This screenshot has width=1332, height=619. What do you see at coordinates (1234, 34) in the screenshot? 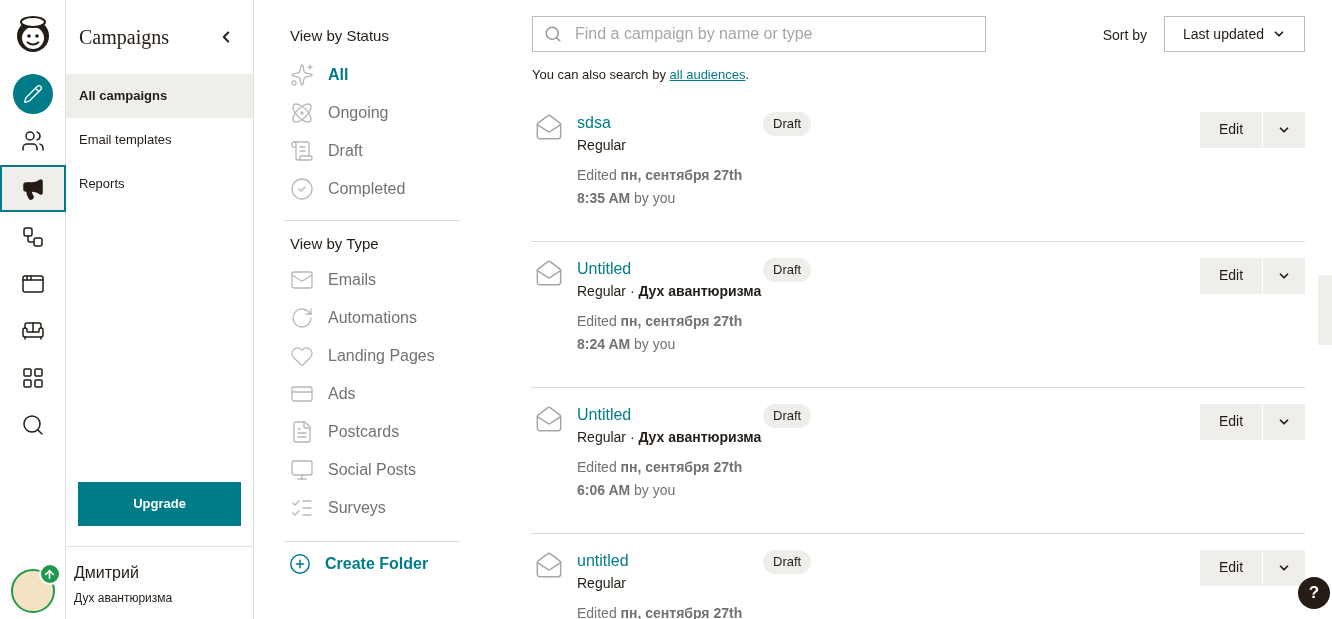
I see `sort-dropdown: Last updated` at bounding box center [1234, 34].